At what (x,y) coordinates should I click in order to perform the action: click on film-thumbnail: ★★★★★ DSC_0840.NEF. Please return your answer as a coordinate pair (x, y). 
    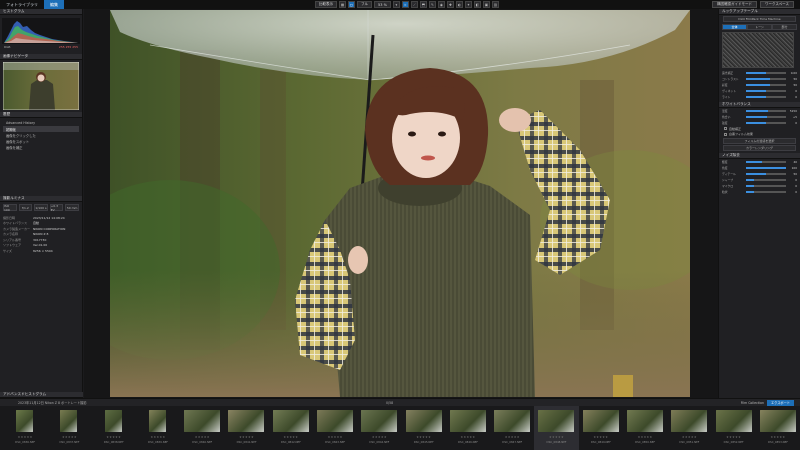
    Looking at the image, I should click on (202, 428).